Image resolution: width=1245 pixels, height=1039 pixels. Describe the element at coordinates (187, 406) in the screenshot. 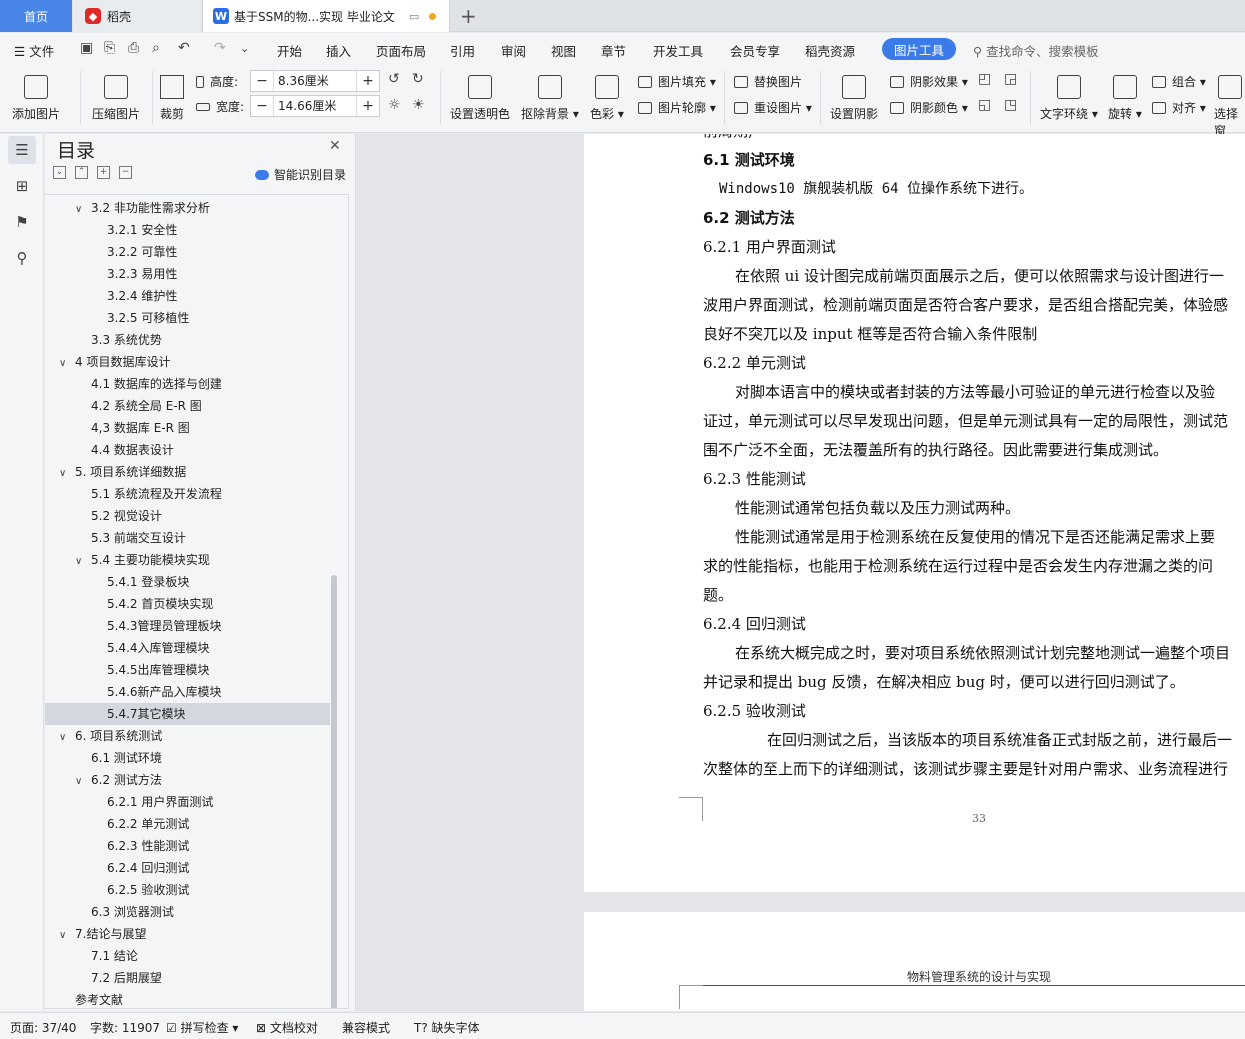

I see `toc-item: 4.2 系统全局 E-R 图` at that location.